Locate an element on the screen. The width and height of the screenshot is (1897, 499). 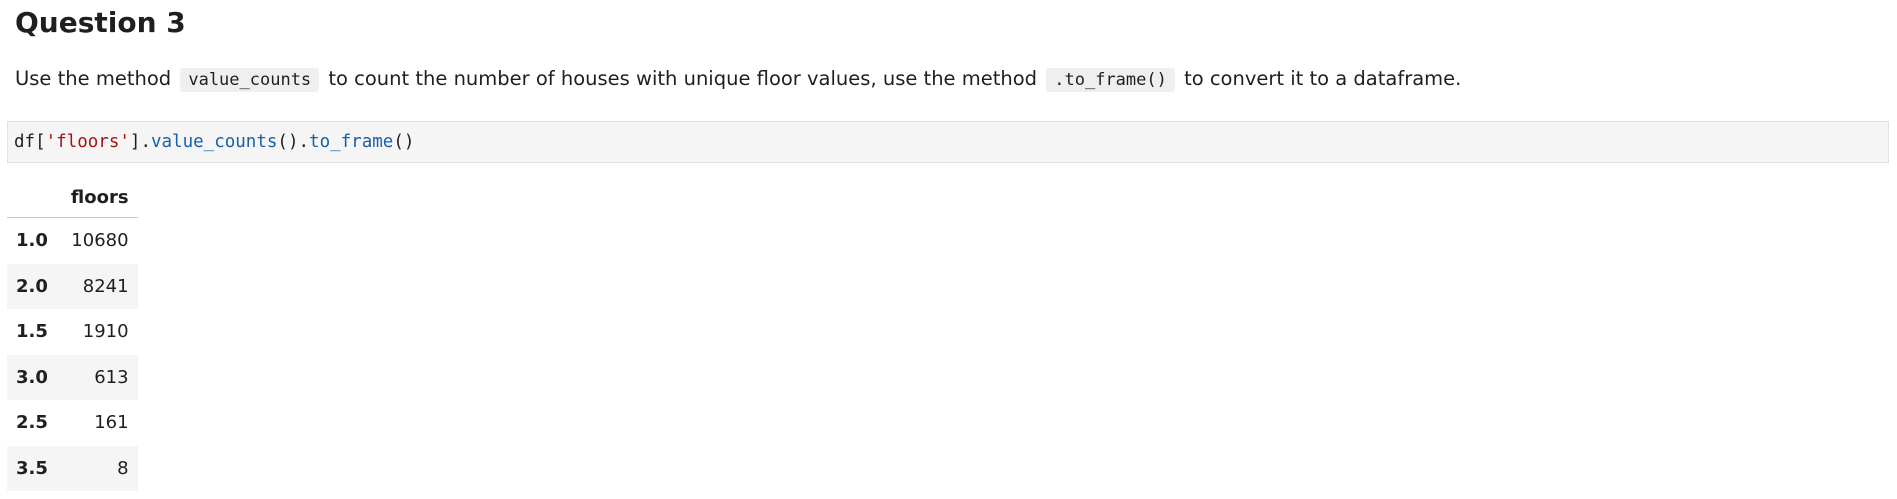
question-text-part-3: to convert it to a dataframe. is located at coordinates (1323, 78).